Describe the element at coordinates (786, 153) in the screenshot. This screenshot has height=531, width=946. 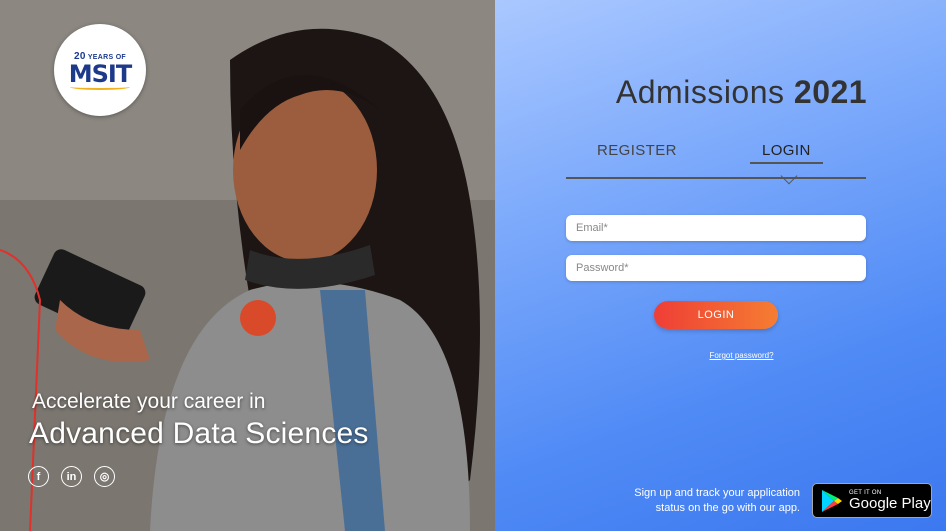
I see `tab-login: LOGIN` at that location.